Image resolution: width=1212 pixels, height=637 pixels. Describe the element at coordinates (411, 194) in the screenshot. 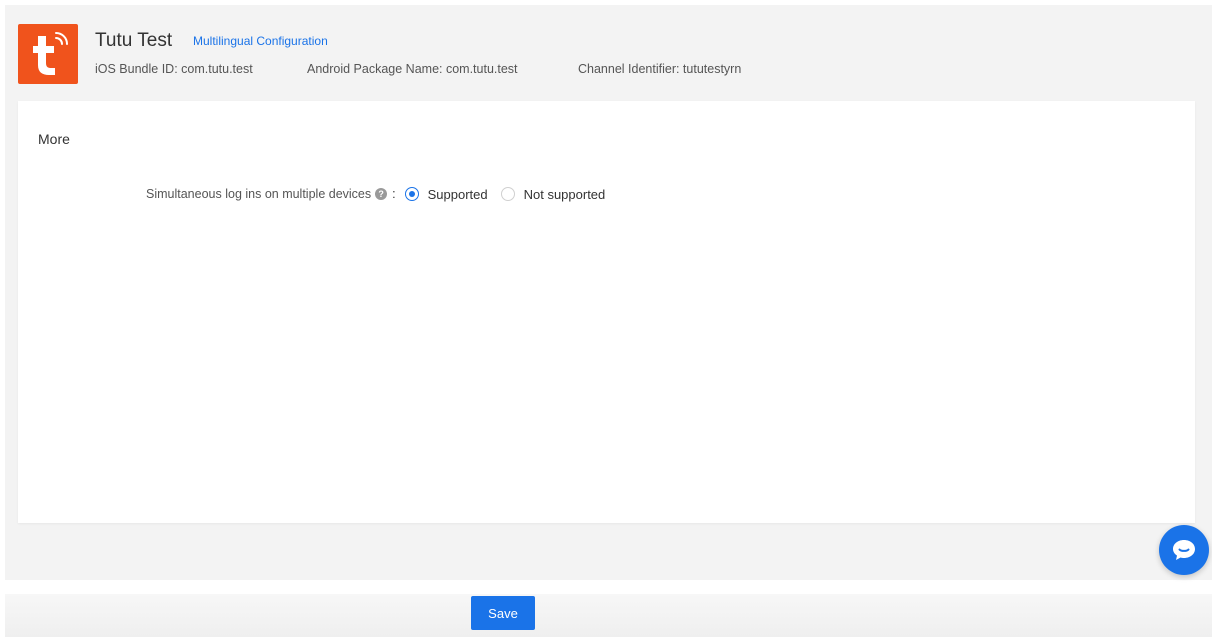

I see `radio-supported-circle` at that location.